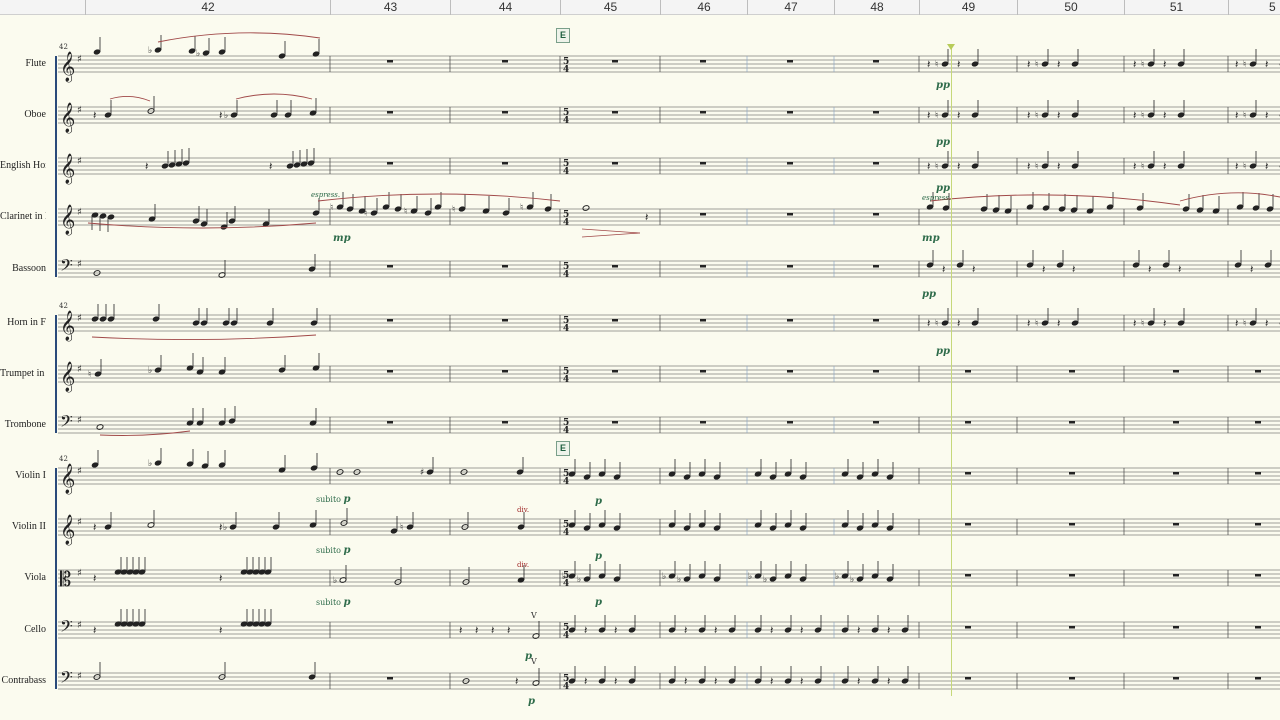 The width and height of the screenshot is (1280, 720). I want to click on staff-6: 𝄞 ♯ 5442, so click(669, 322).